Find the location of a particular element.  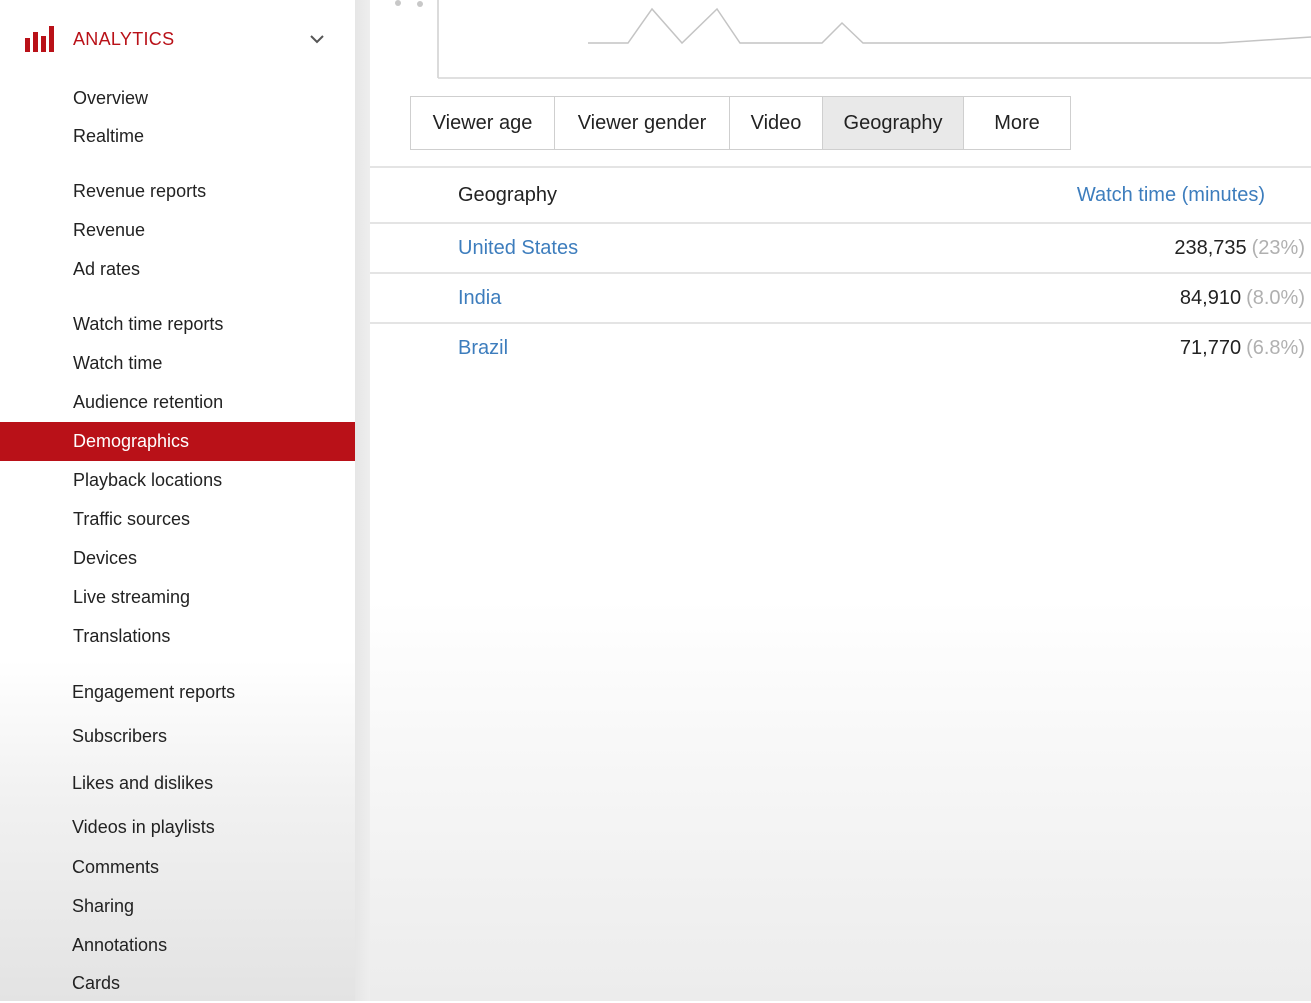

sidebar-item-audience-retention: Audience retention is located at coordinates (177, 402).